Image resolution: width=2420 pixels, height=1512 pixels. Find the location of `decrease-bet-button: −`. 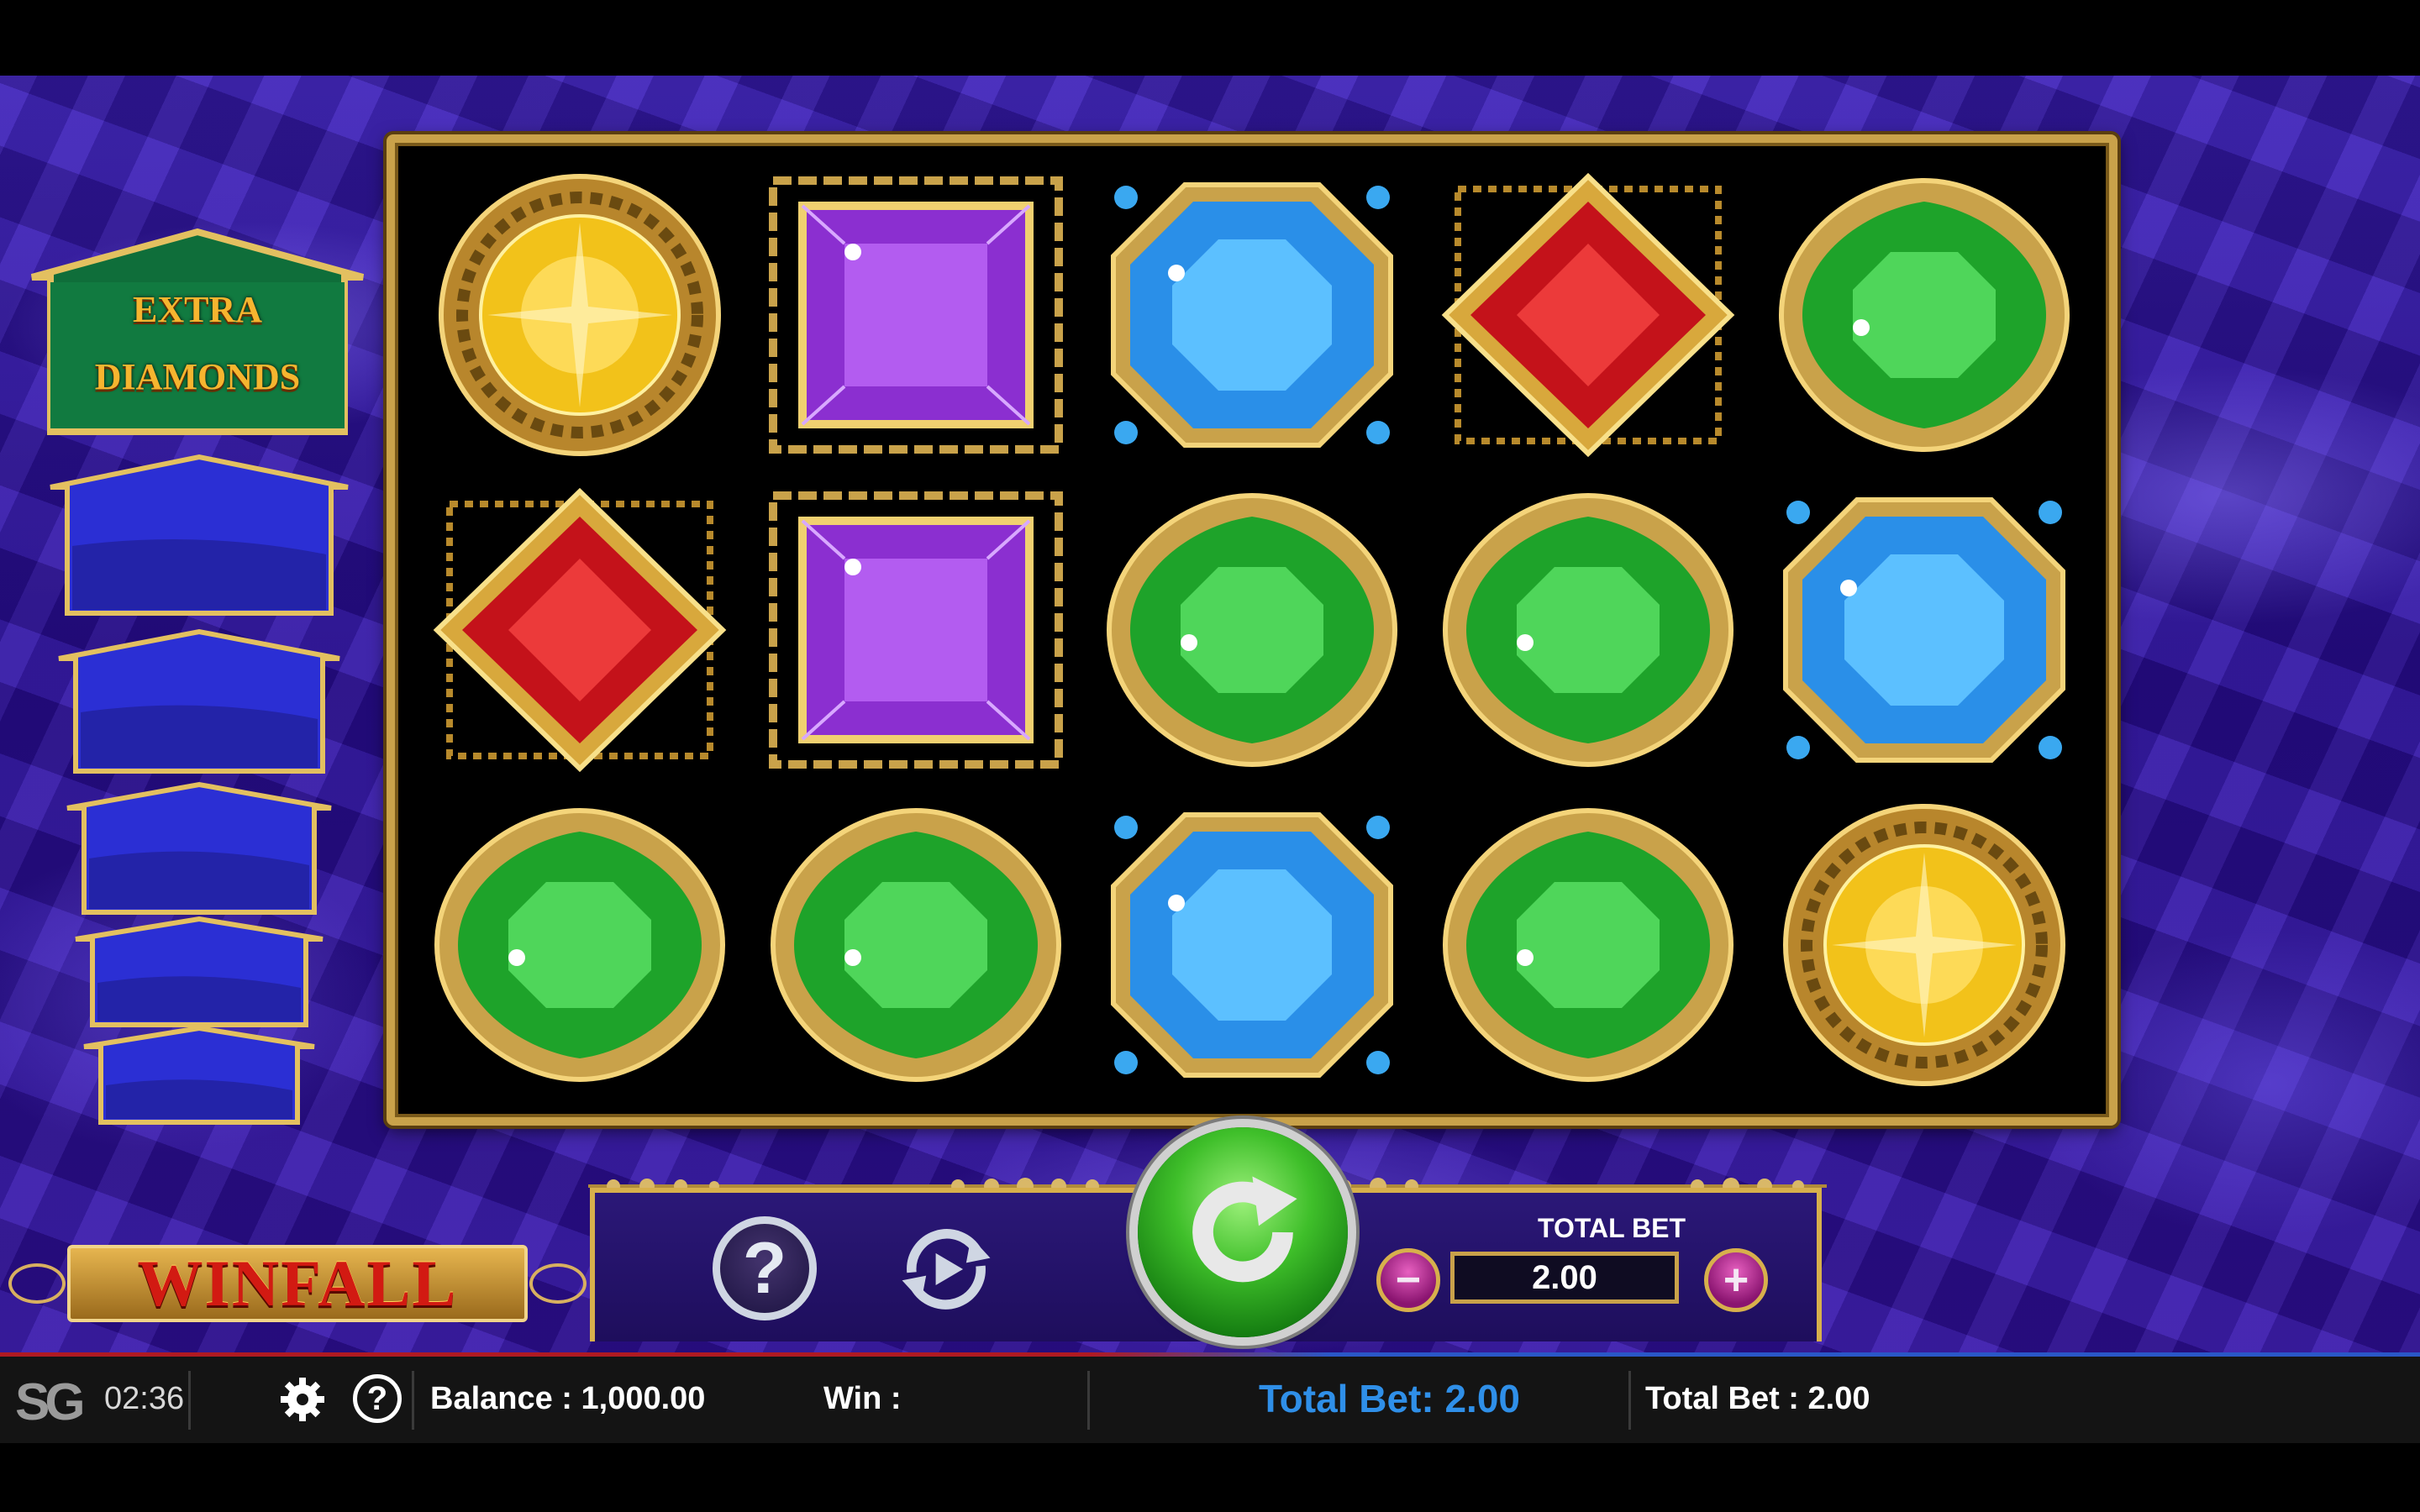

decrease-bet-button: − is located at coordinates (1408, 1280).